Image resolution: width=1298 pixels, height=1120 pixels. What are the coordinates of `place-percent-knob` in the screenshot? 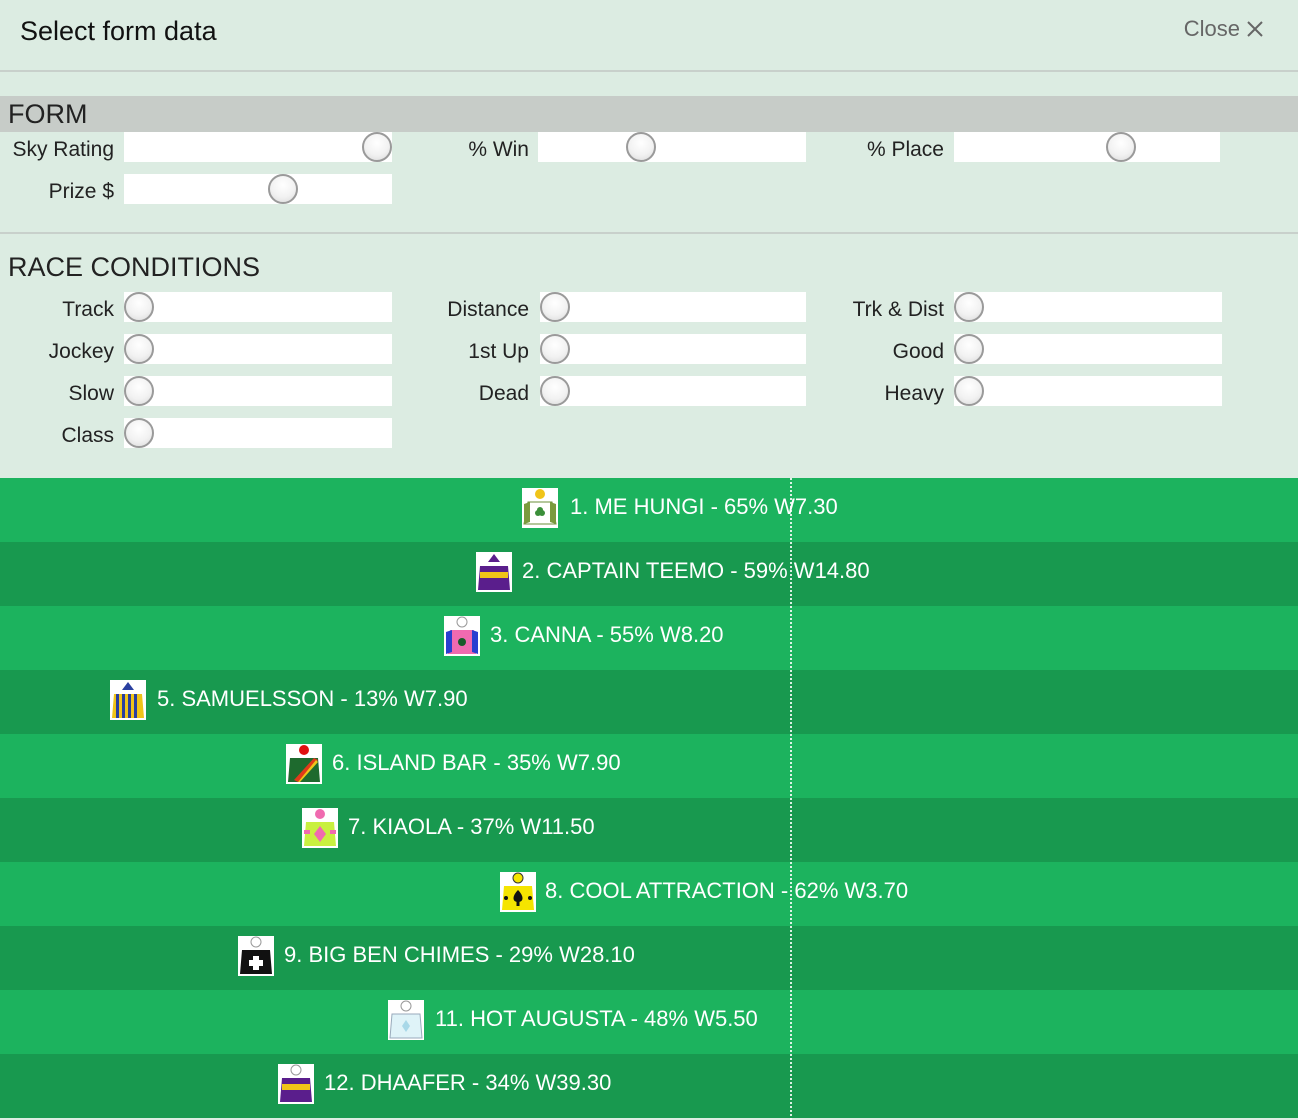 It's located at (1121, 147).